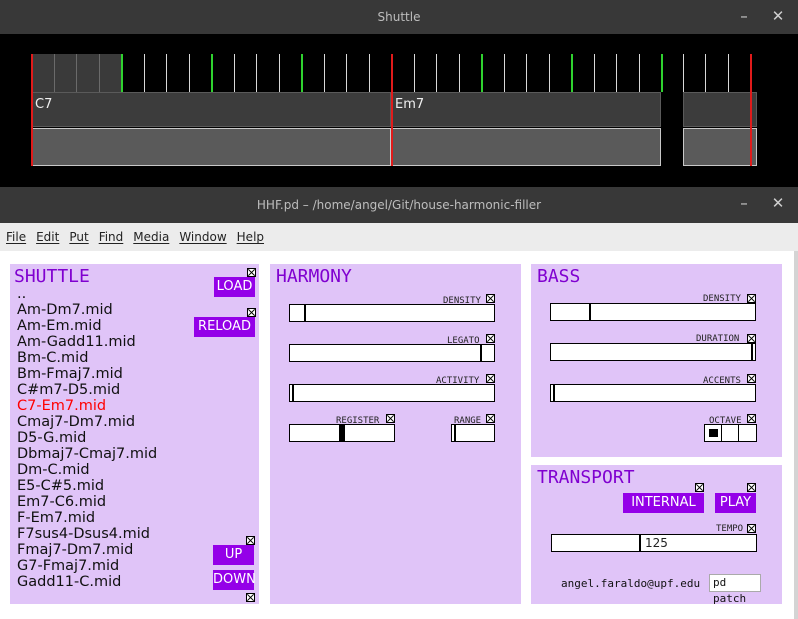  What do you see at coordinates (653, 352) in the screenshot?
I see `bass-duration-slider` at bounding box center [653, 352].